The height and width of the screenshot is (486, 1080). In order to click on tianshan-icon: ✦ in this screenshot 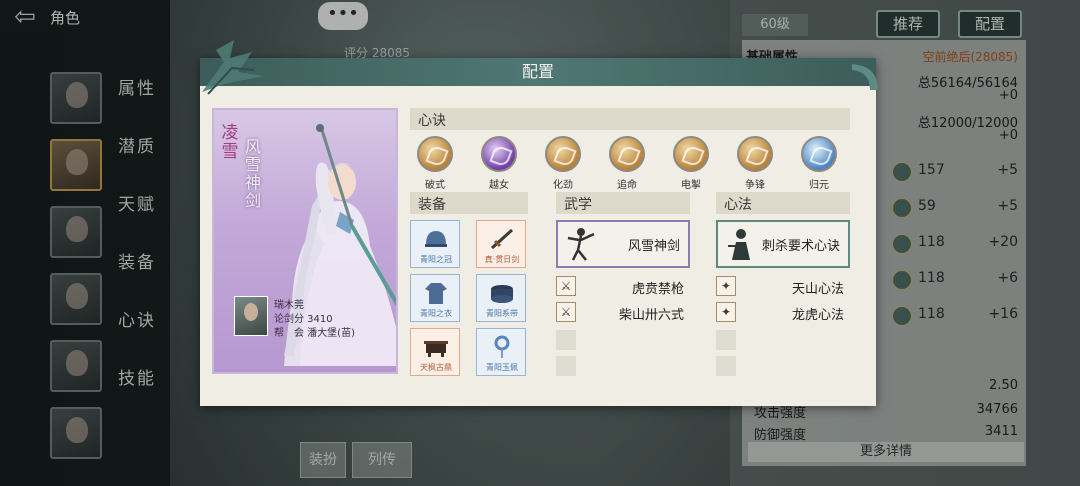, I will do `click(726, 286)`.